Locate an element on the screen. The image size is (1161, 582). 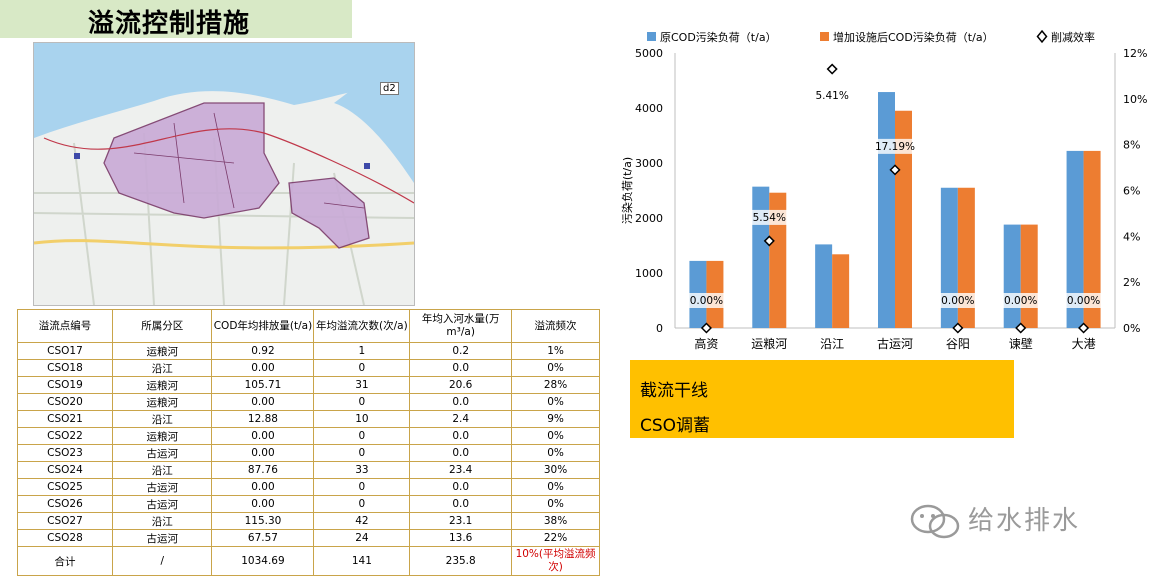
legend-label-after: 增加设施后COD污染负荷（t/a） is located at coordinates (913, 37).